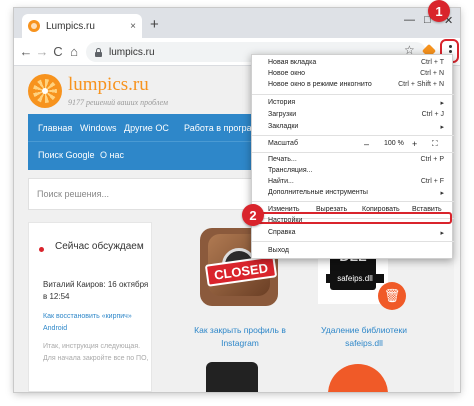 The image size is (474, 406). What do you see at coordinates (232, 377) in the screenshot?
I see `article-image-phone` at bounding box center [232, 377].